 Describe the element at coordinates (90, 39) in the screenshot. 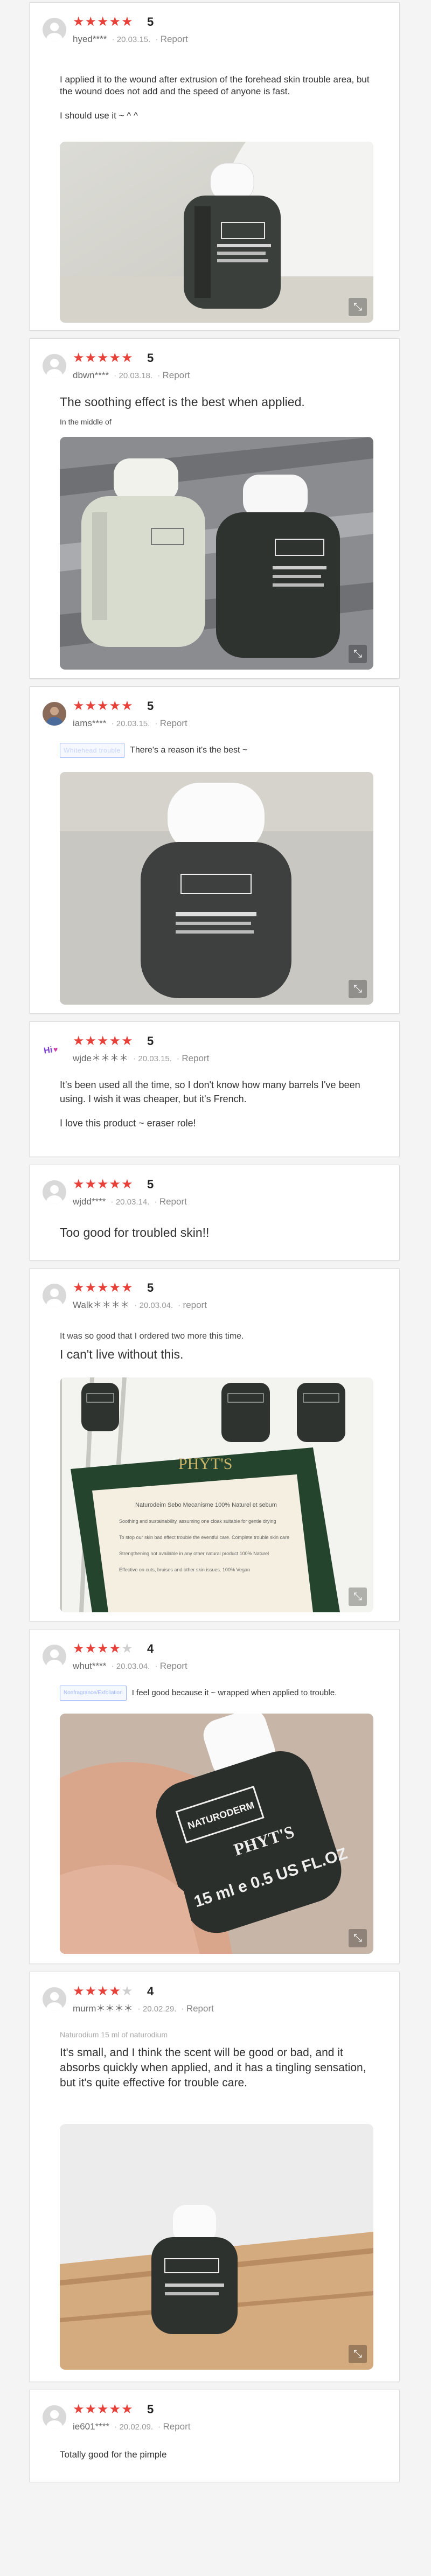

I see `username: hyed****` at that location.